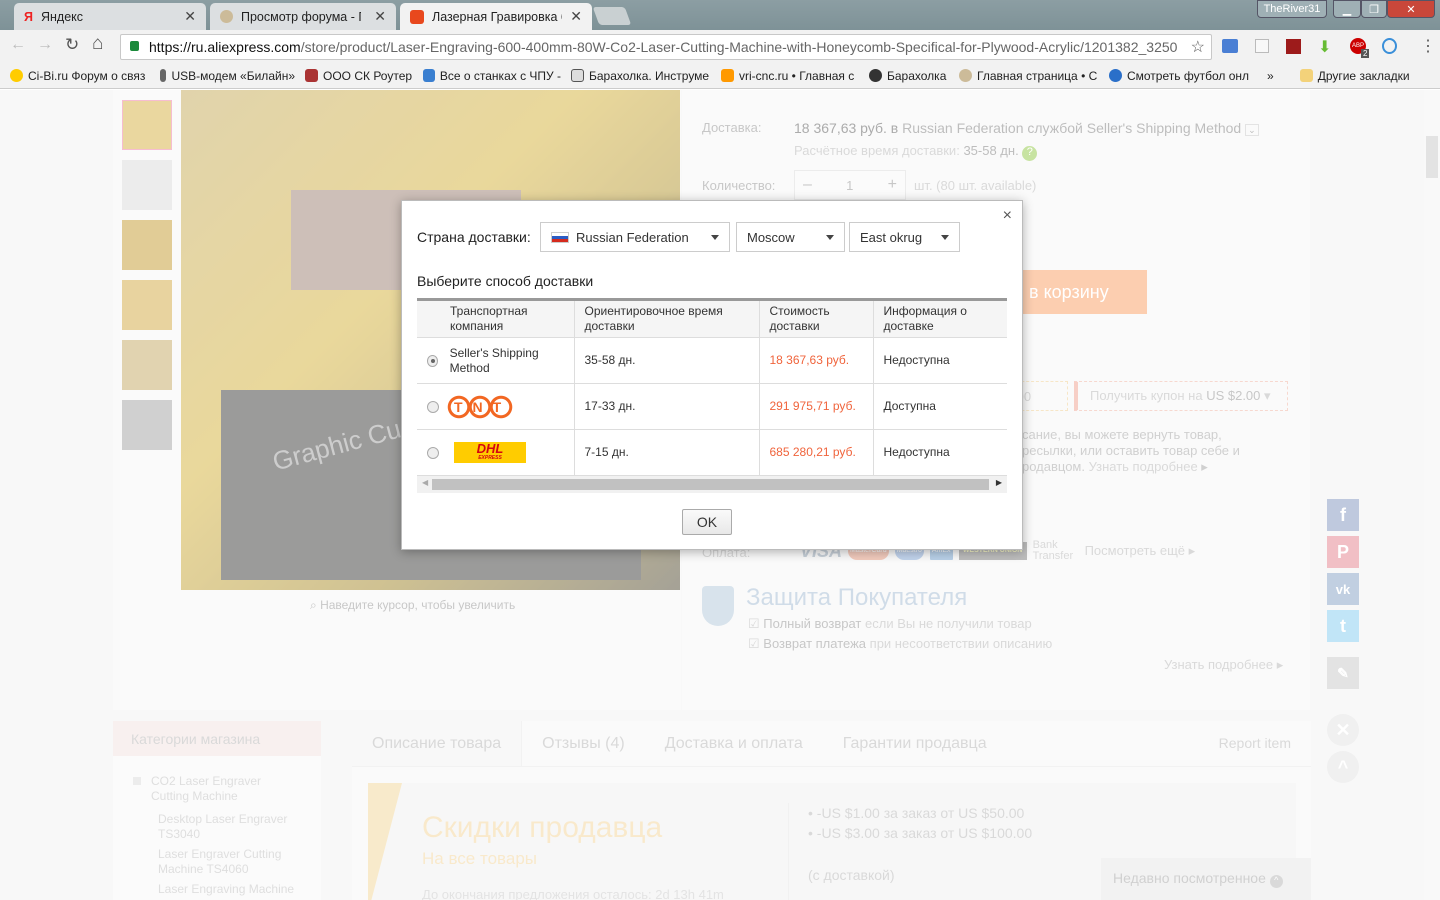 This screenshot has width=1440, height=900. What do you see at coordinates (790, 237) in the screenshot?
I see `city-select: Moscow` at bounding box center [790, 237].